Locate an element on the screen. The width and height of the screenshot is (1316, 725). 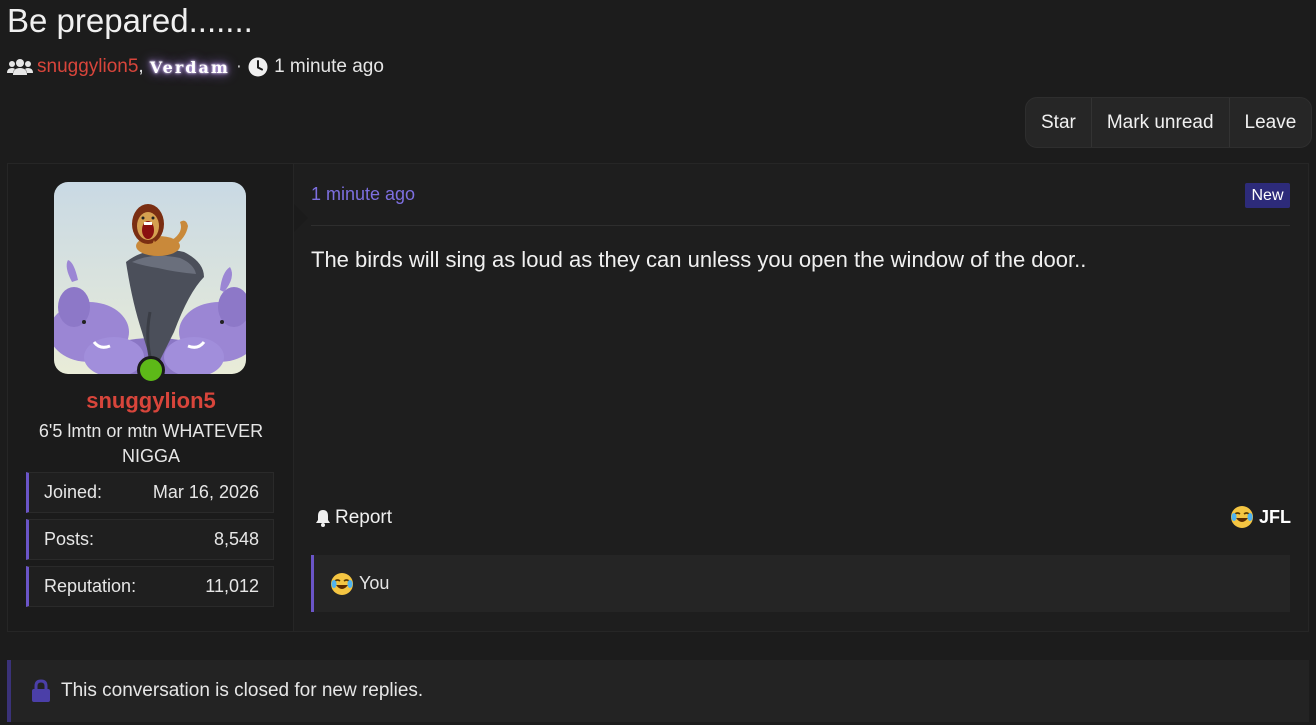
react-jfl-button: JFL is located at coordinates (1260, 517).